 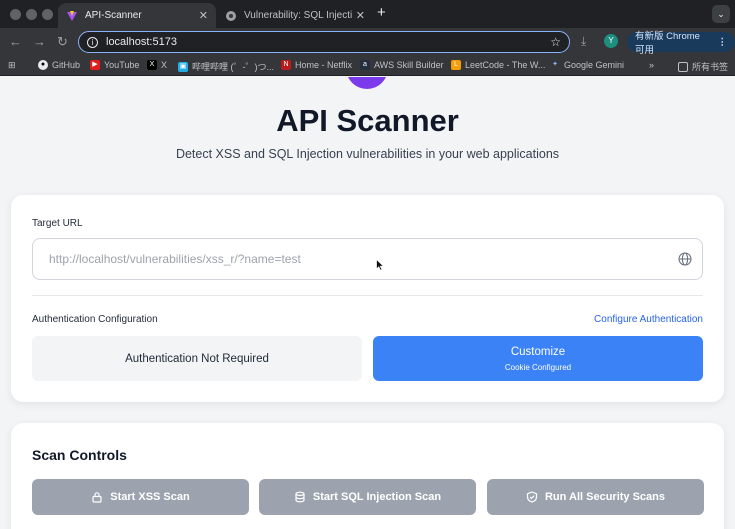 What do you see at coordinates (538, 367) in the screenshot?
I see `cookie-status: Cookie Configured` at bounding box center [538, 367].